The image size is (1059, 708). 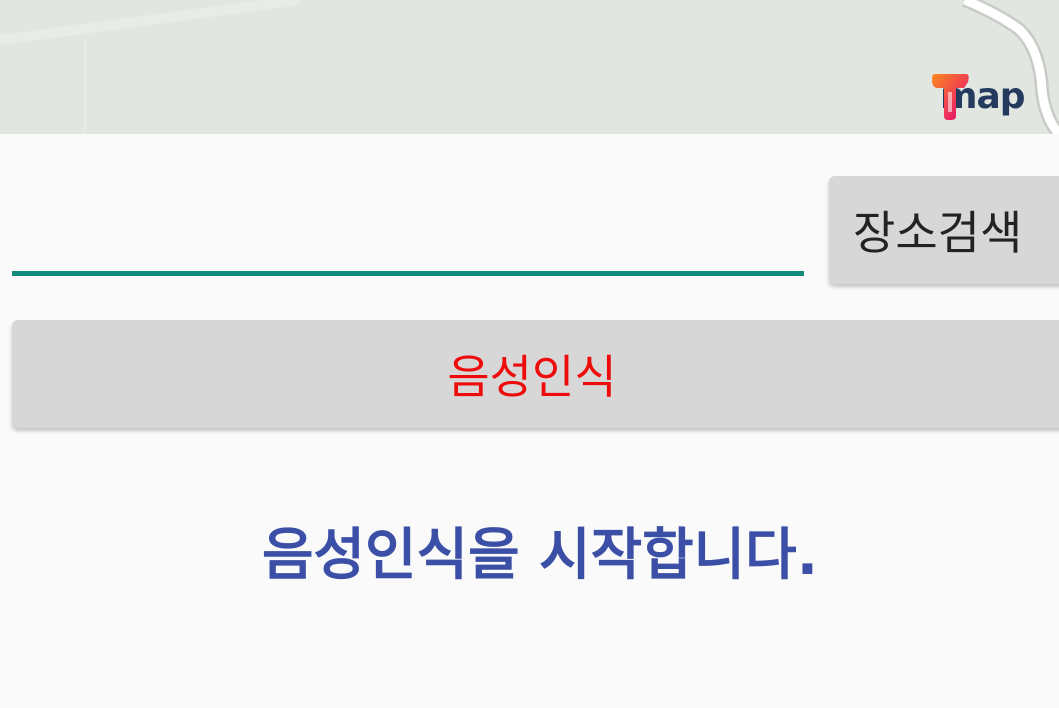 What do you see at coordinates (950, 97) in the screenshot?
I see `tmap-logo-icon` at bounding box center [950, 97].